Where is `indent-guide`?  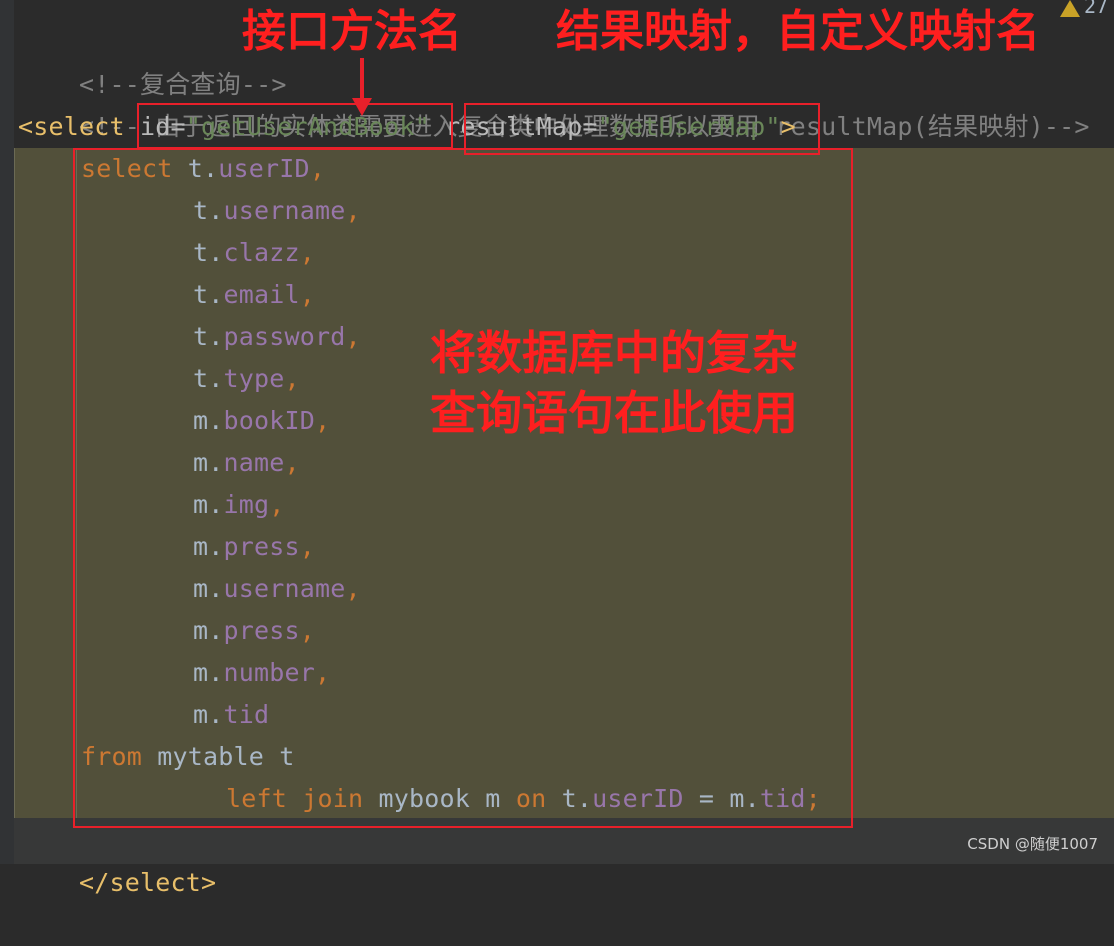 indent-guide is located at coordinates (14, 483).